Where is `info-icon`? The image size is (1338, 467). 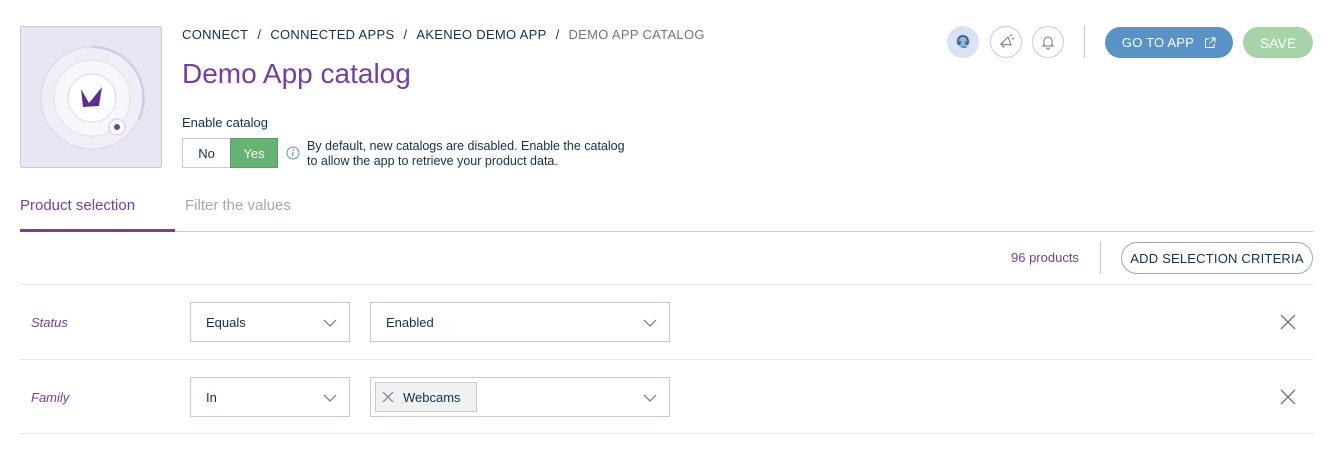
info-icon is located at coordinates (293, 153).